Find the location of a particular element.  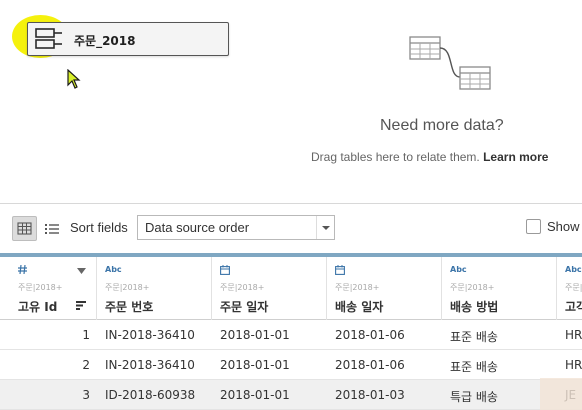

grid-view-button is located at coordinates (24, 228).